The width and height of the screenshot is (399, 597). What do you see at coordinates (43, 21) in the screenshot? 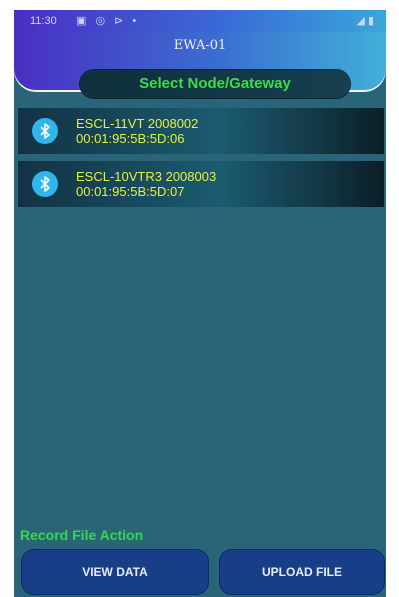
I see `status-time: 11:30` at bounding box center [43, 21].